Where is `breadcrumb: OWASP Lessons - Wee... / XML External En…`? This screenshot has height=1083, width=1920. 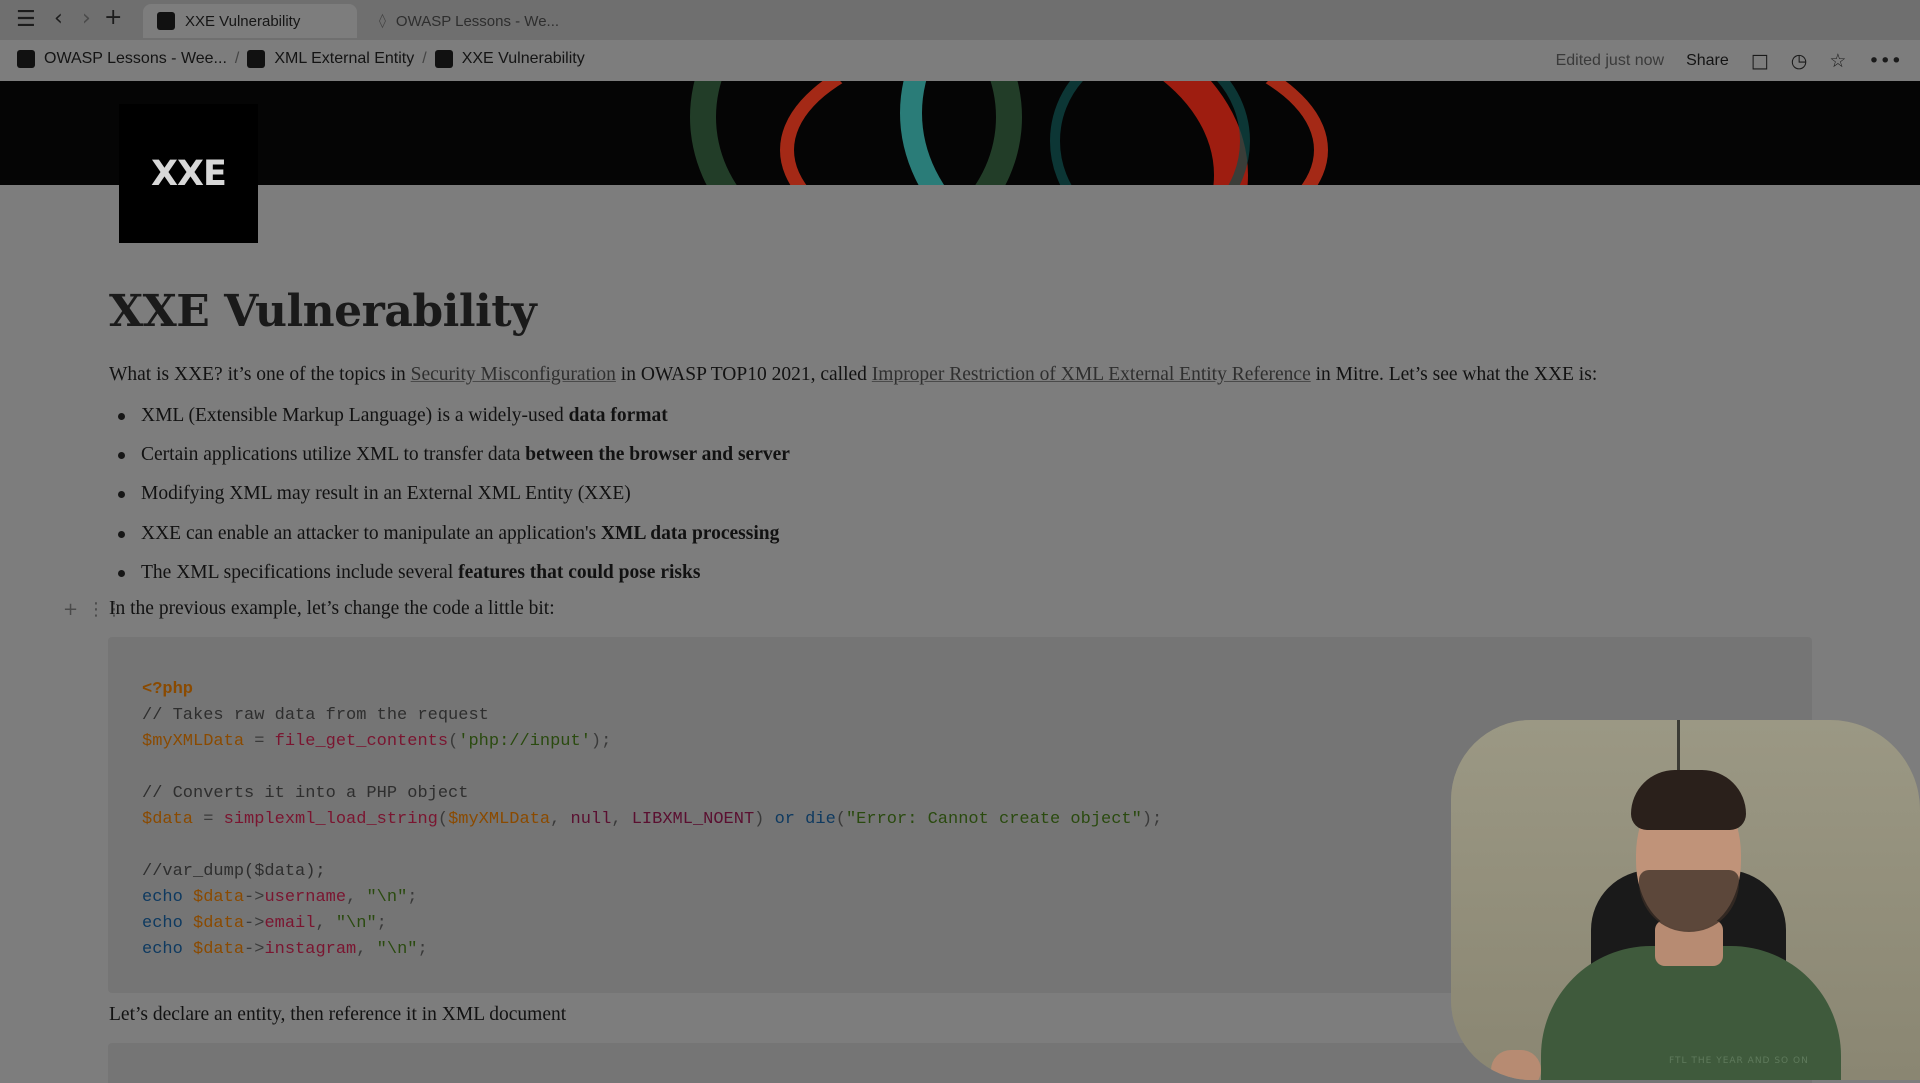 breadcrumb: OWASP Lessons - Wee... / XML External En… is located at coordinates (301, 59).